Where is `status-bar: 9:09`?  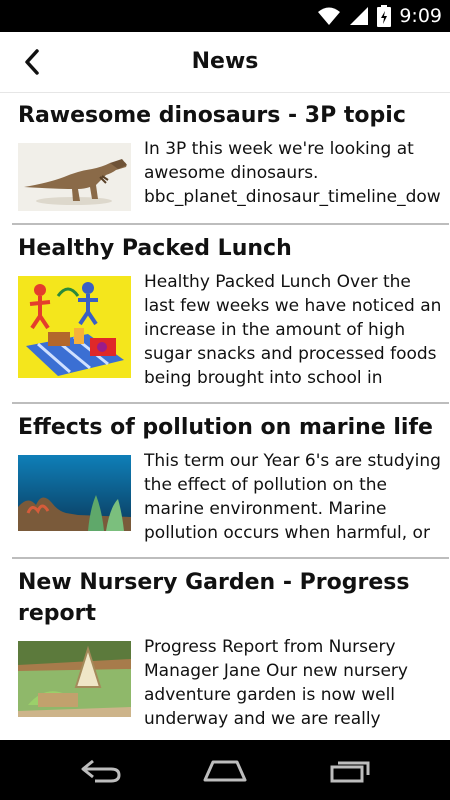 status-bar: 9:09 is located at coordinates (225, 16).